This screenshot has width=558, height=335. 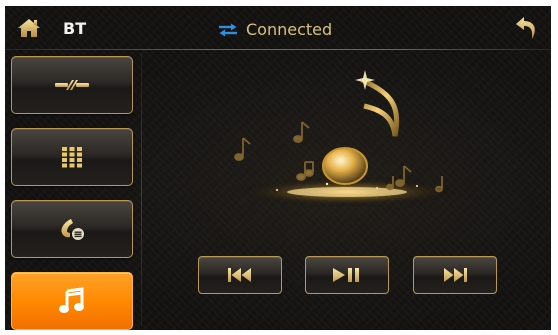 I want to click on previous-track-button, so click(x=240, y=275).